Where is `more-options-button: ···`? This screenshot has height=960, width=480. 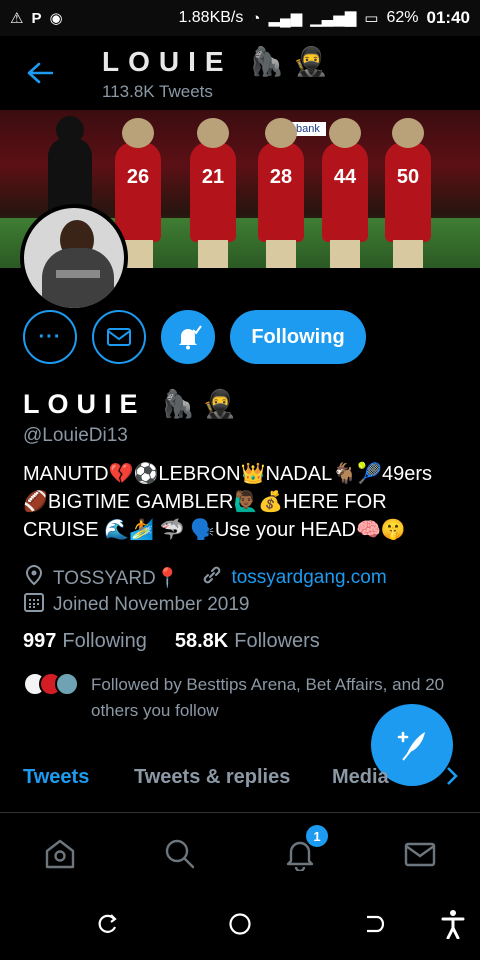 more-options-button: ··· is located at coordinates (50, 337).